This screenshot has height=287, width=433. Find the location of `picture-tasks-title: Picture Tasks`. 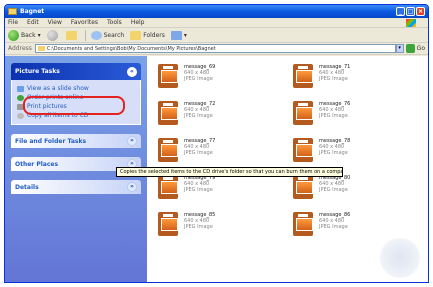

picture-tasks-title: Picture Tasks is located at coordinates (37, 71).